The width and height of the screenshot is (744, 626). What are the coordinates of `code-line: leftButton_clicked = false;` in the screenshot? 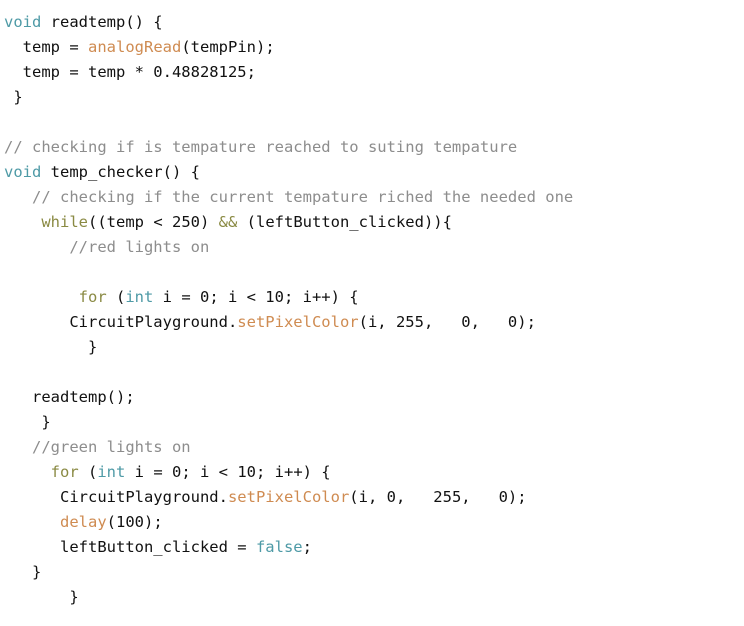 It's located at (372, 547).